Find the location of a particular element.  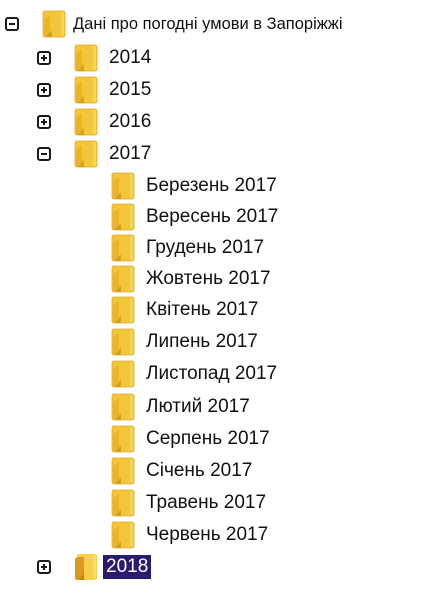

tree-node-month: Липень 2017 is located at coordinates (185, 342).